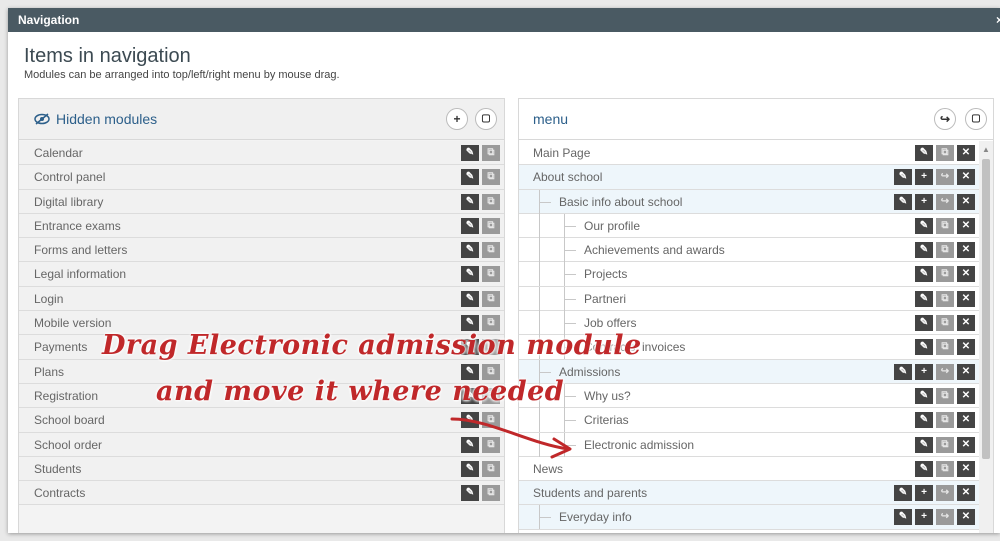  I want to click on add-button: +, so click(457, 119).